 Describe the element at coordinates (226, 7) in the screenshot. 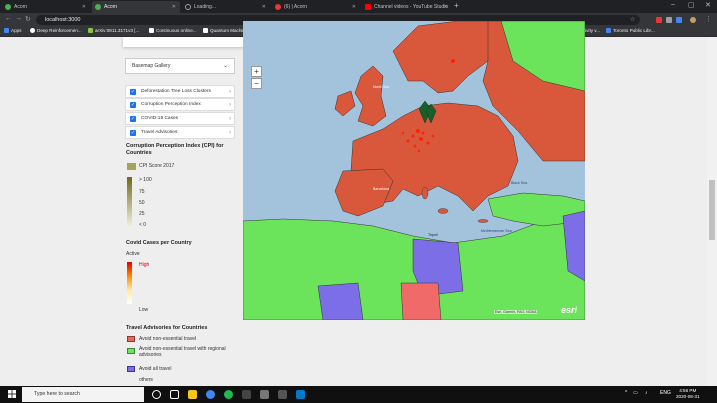

I see `browser-tab: Loading... ✕` at that location.